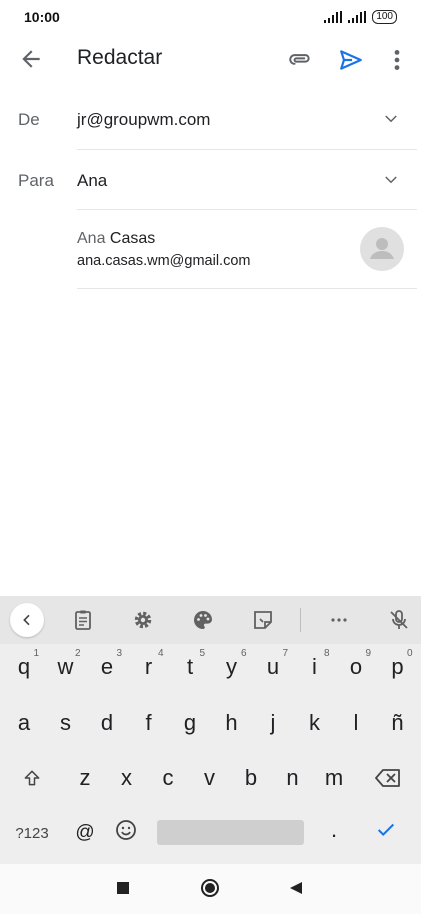 The height and width of the screenshot is (914, 421). I want to click on key-label: u, so click(273, 666).